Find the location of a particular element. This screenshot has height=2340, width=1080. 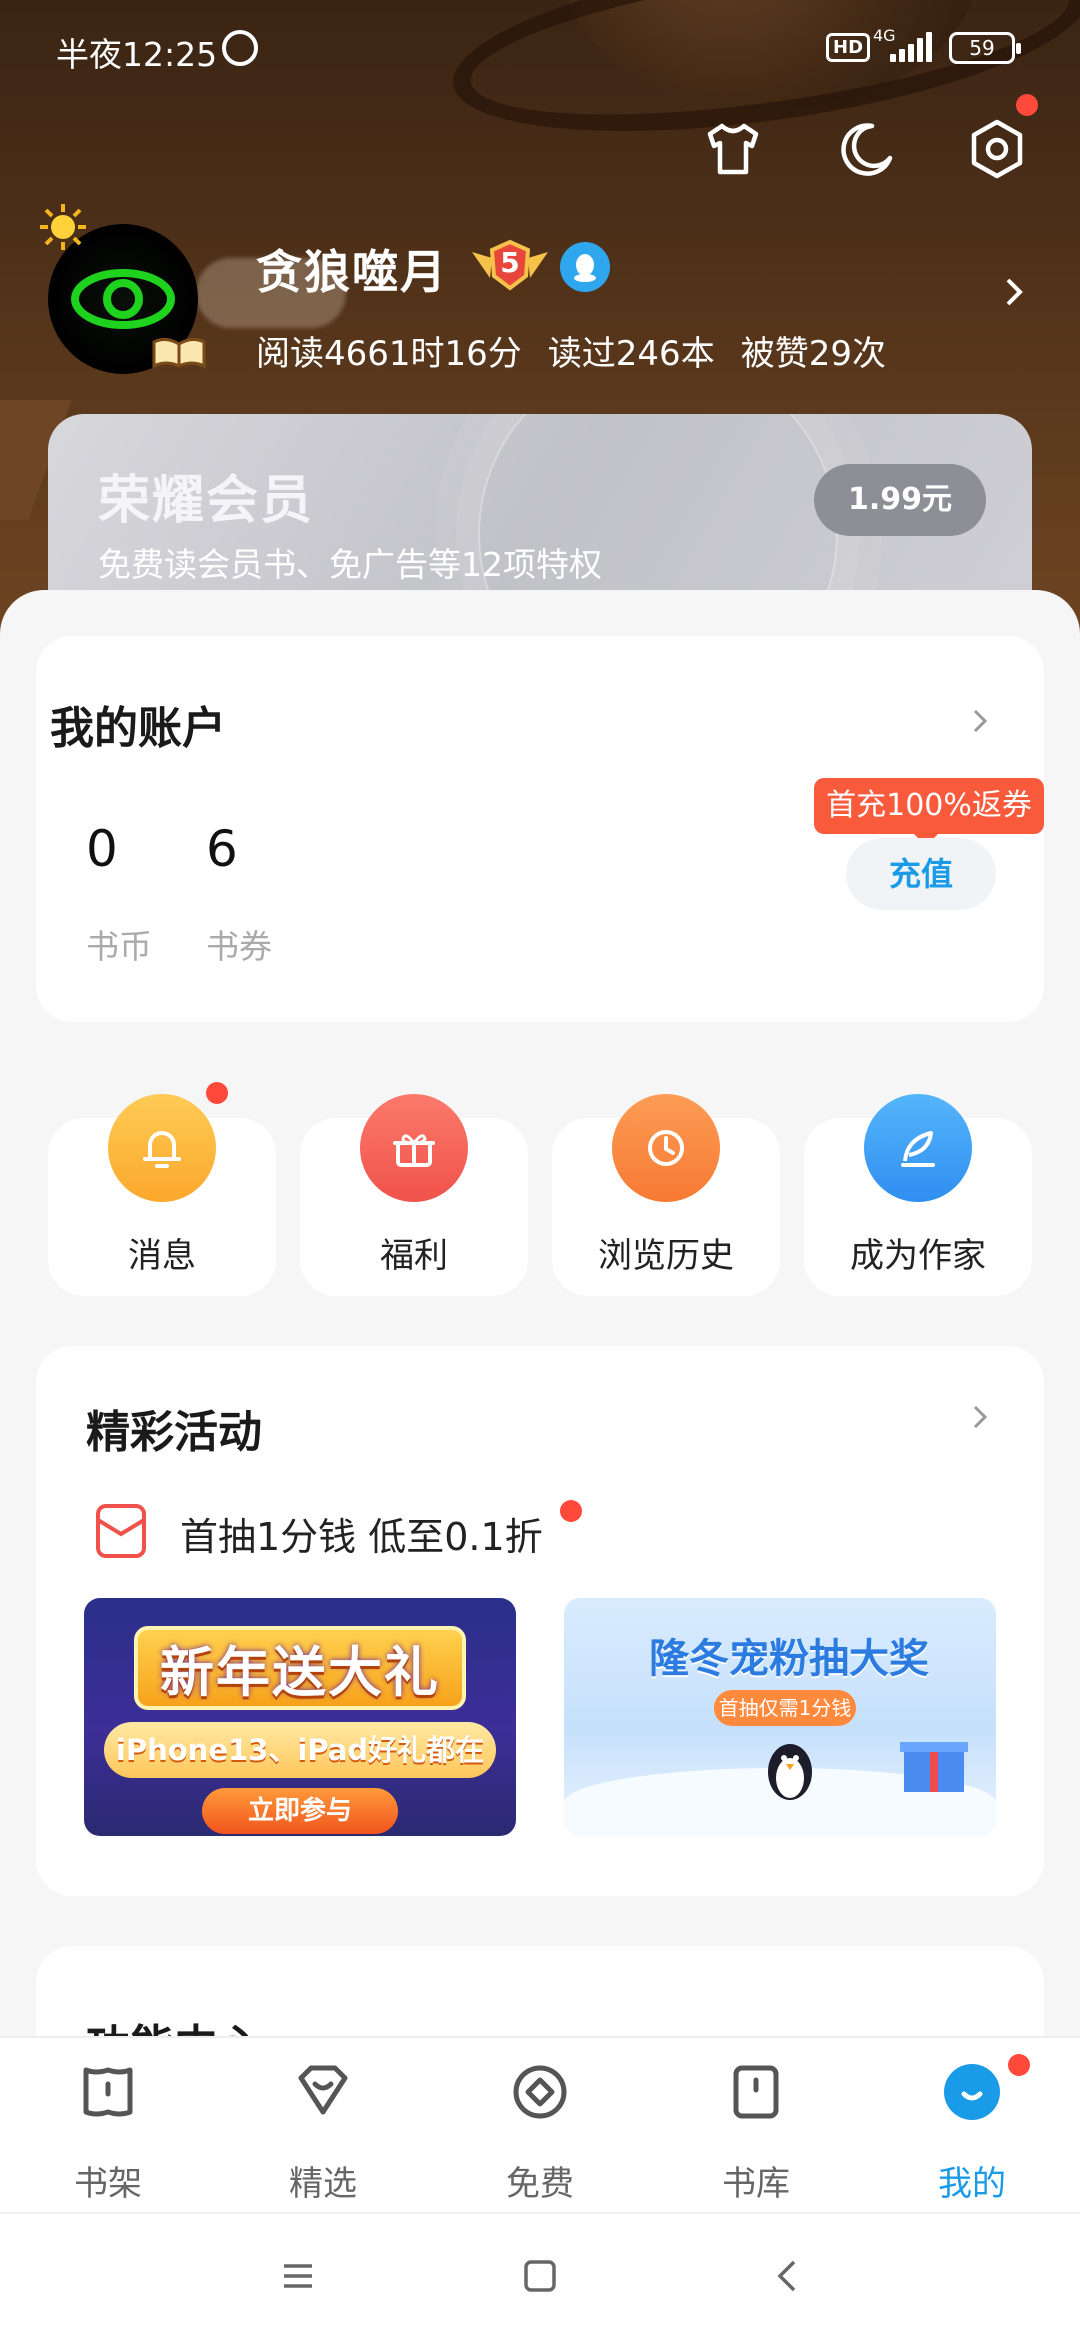

nav-profile: 我的 is located at coordinates (972, 2132).